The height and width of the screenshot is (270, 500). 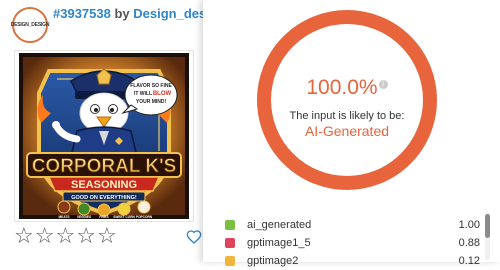 I want to click on by-text: by, so click(x=122, y=13).